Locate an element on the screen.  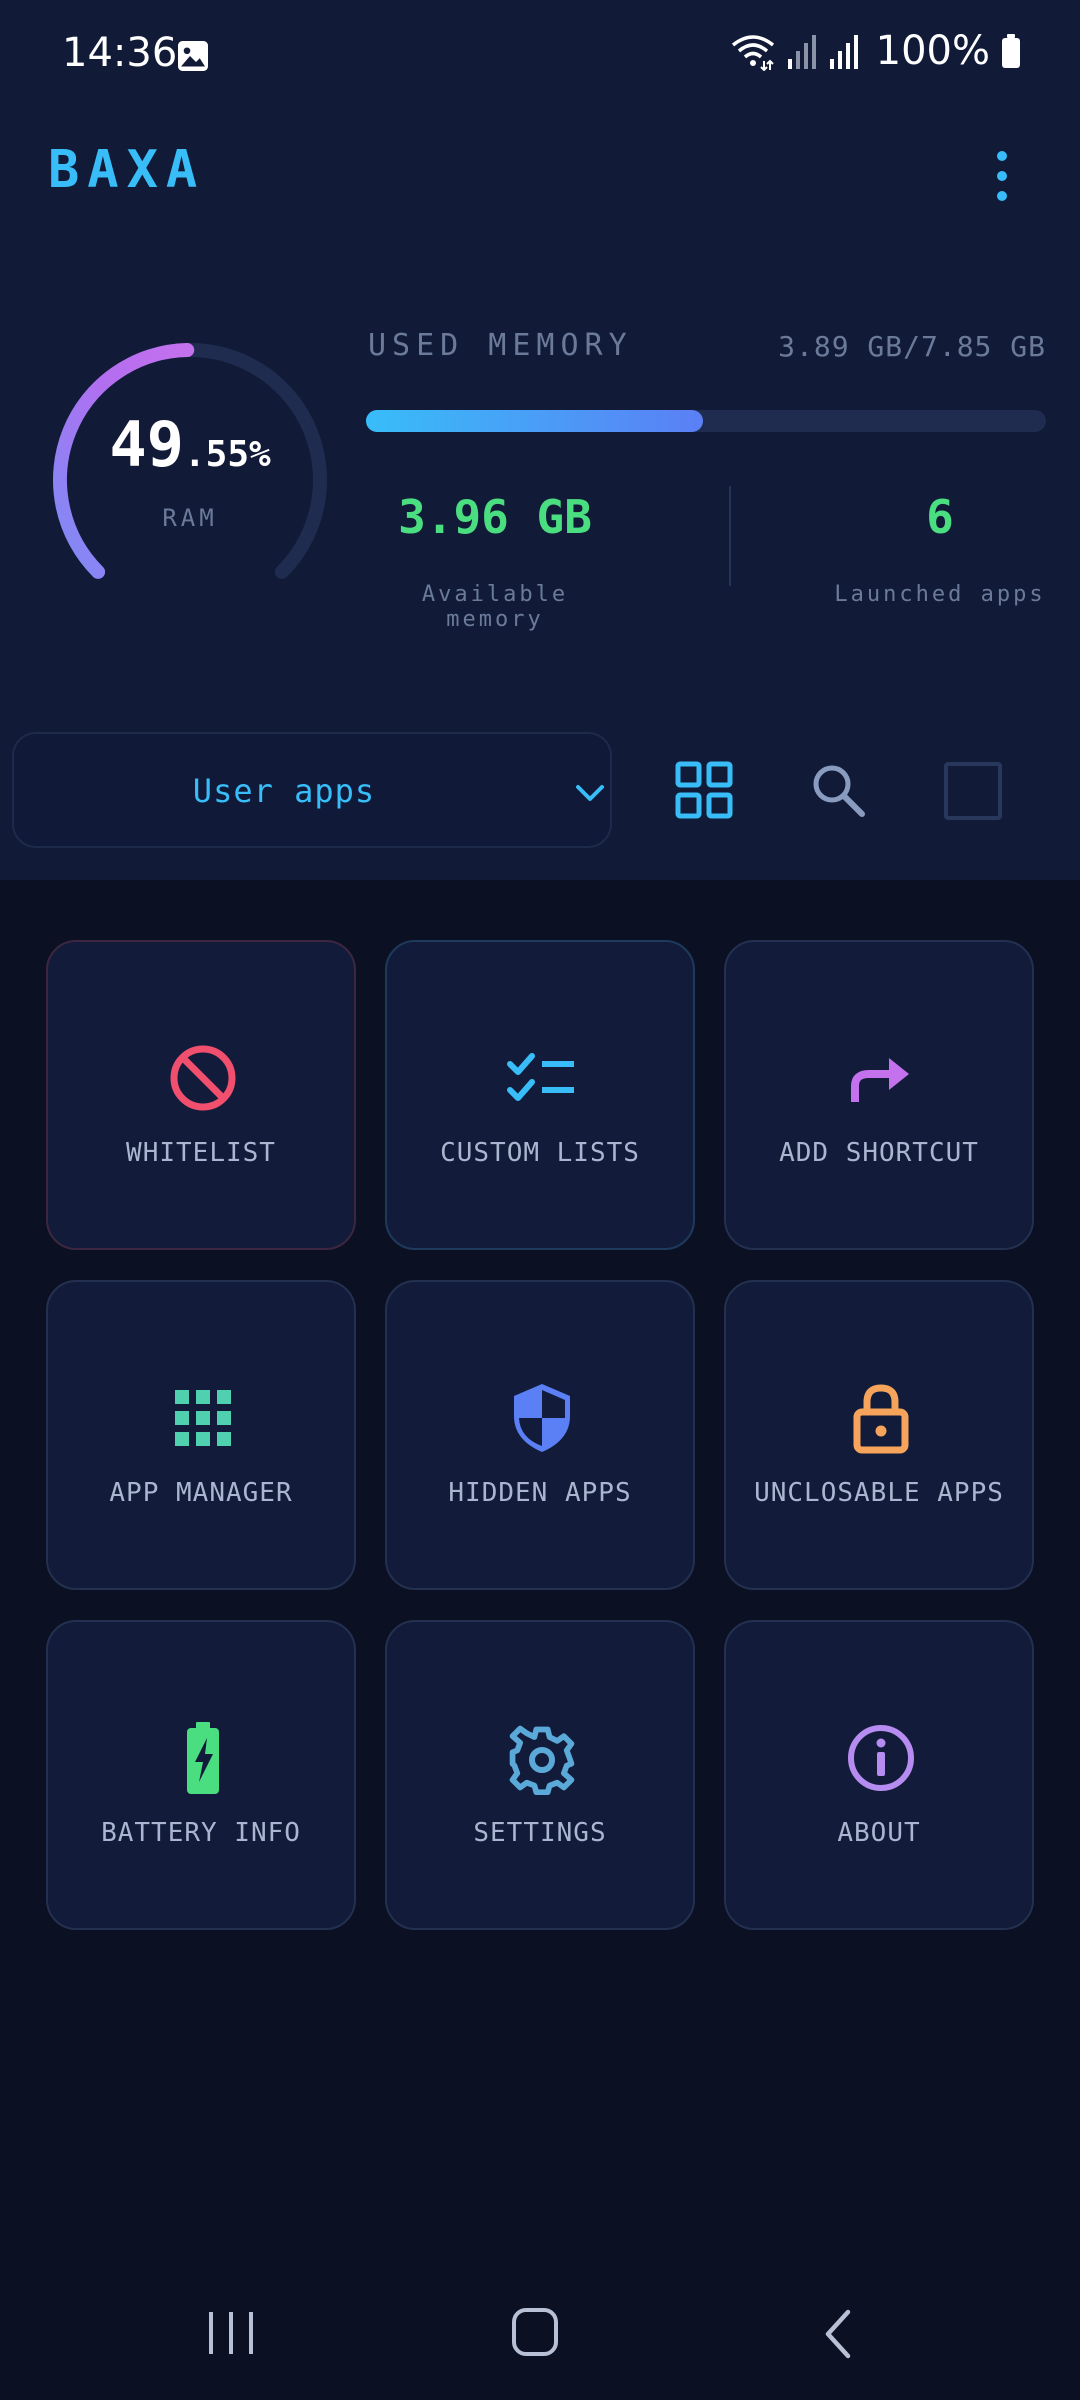
tile-label: CUSTOM LISTS is located at coordinates (540, 1153).